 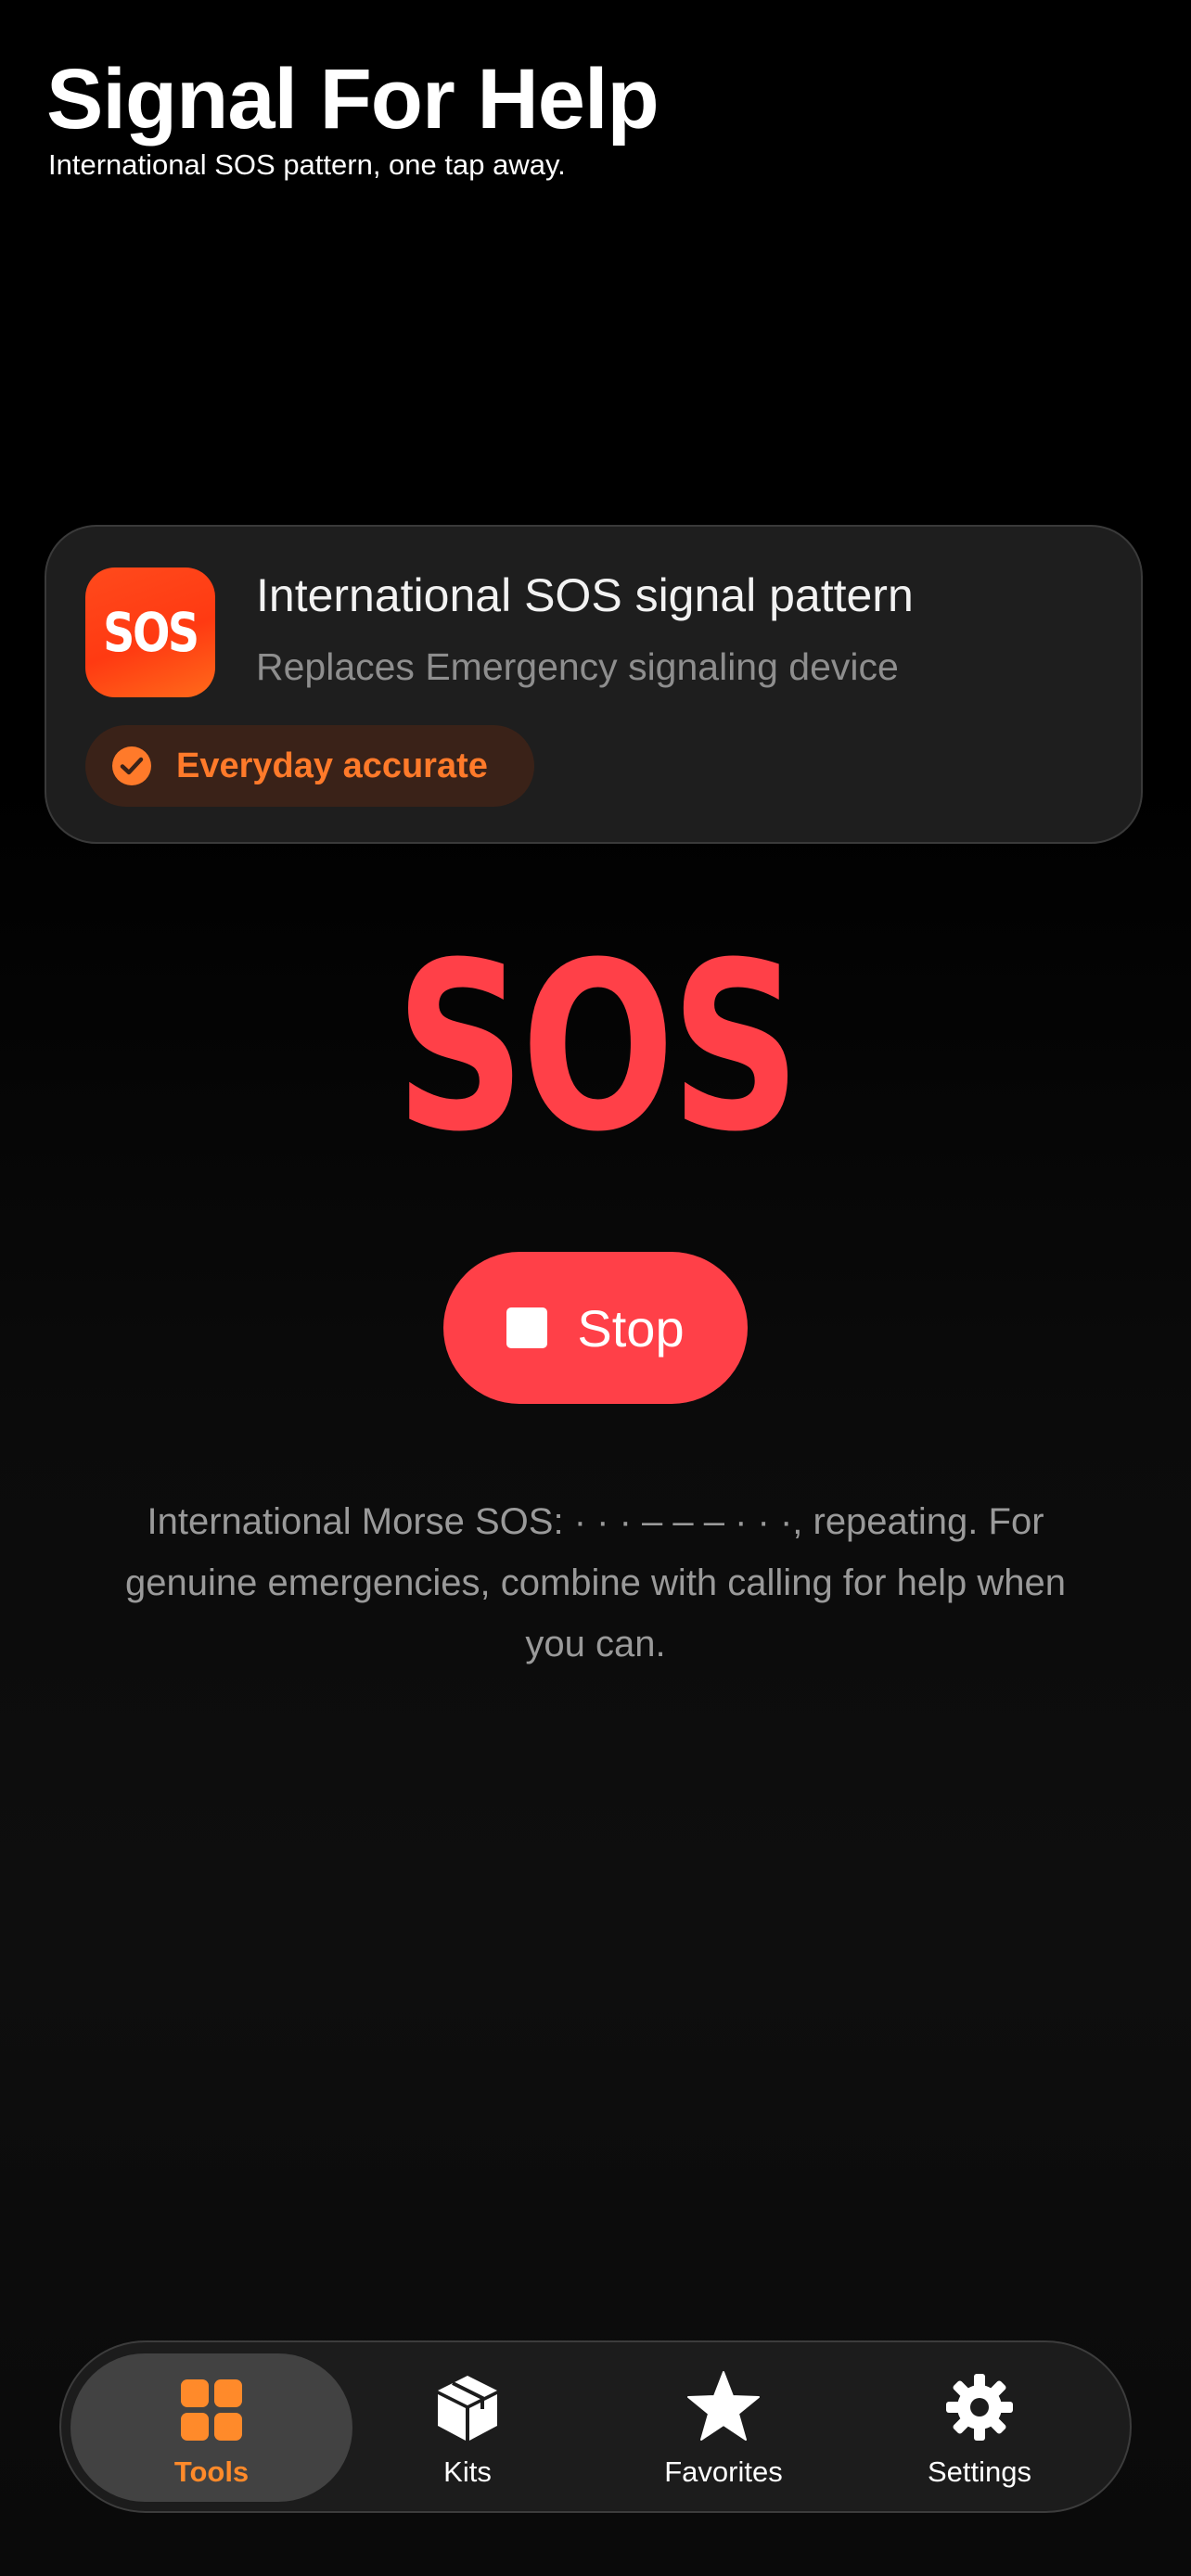 I want to click on page-title: Signal For Help, so click(x=353, y=99).